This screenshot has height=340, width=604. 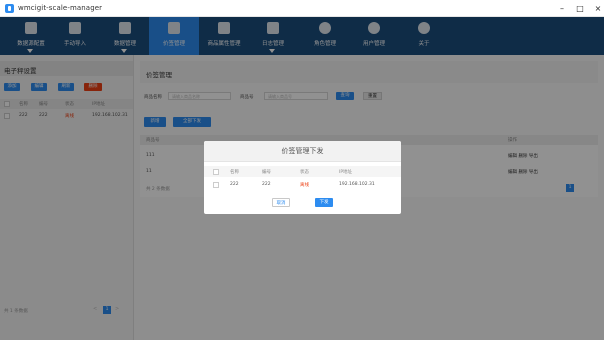 What do you see at coordinates (266, 172) in the screenshot?
I see `column-header: 编号` at bounding box center [266, 172].